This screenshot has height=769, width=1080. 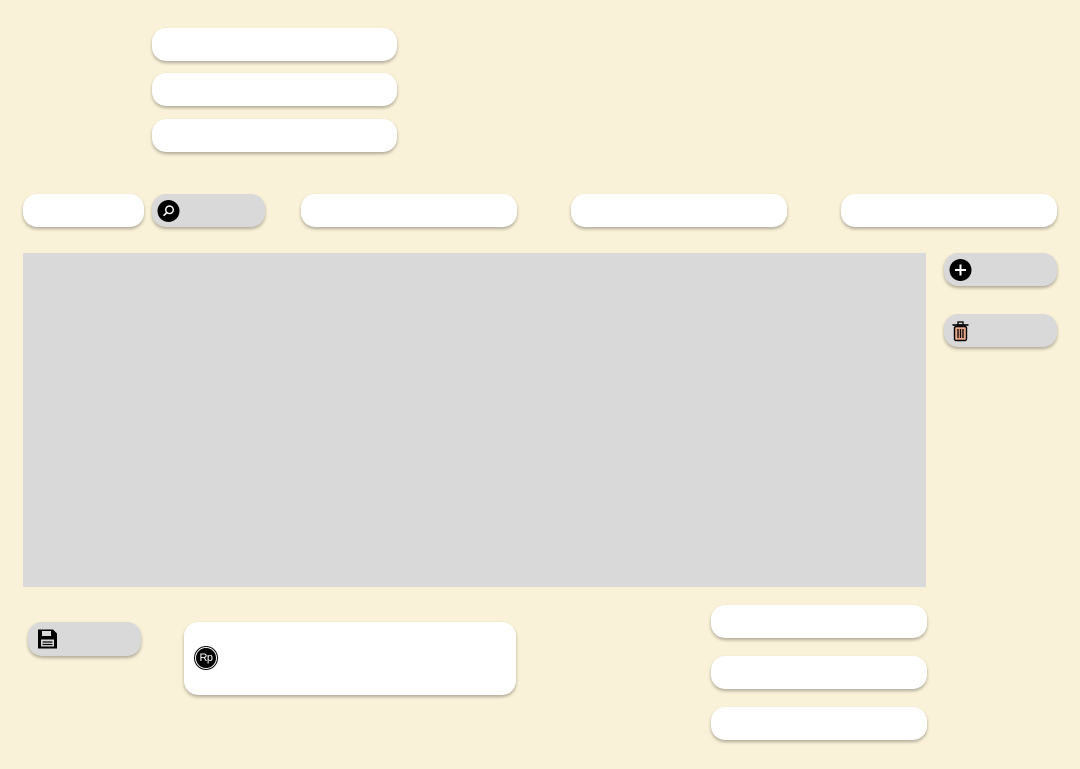 What do you see at coordinates (960, 330) in the screenshot?
I see `trash-icon` at bounding box center [960, 330].